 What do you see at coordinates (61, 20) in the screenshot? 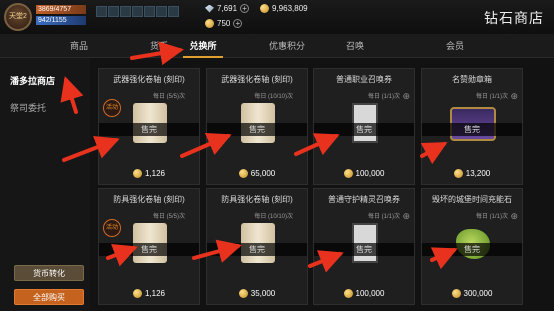
I see `mp-bar: 942/1155` at bounding box center [61, 20].